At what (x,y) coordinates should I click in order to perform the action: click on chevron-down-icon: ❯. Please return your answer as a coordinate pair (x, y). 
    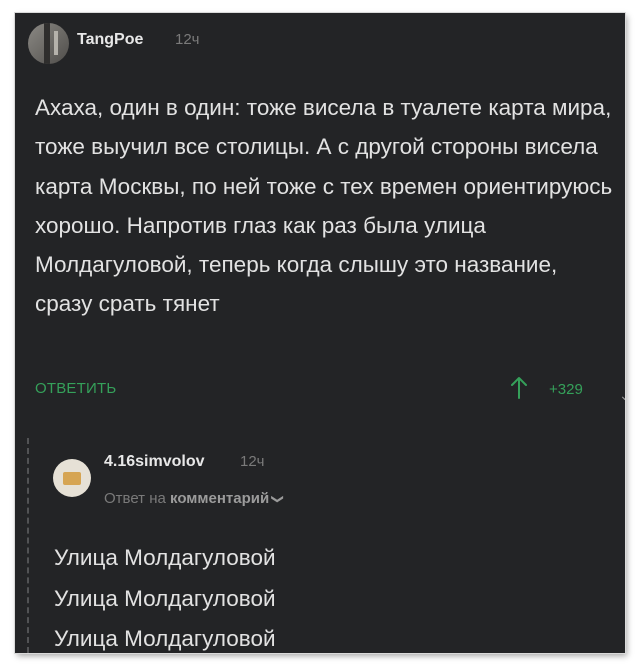
    Looking at the image, I should click on (278, 499).